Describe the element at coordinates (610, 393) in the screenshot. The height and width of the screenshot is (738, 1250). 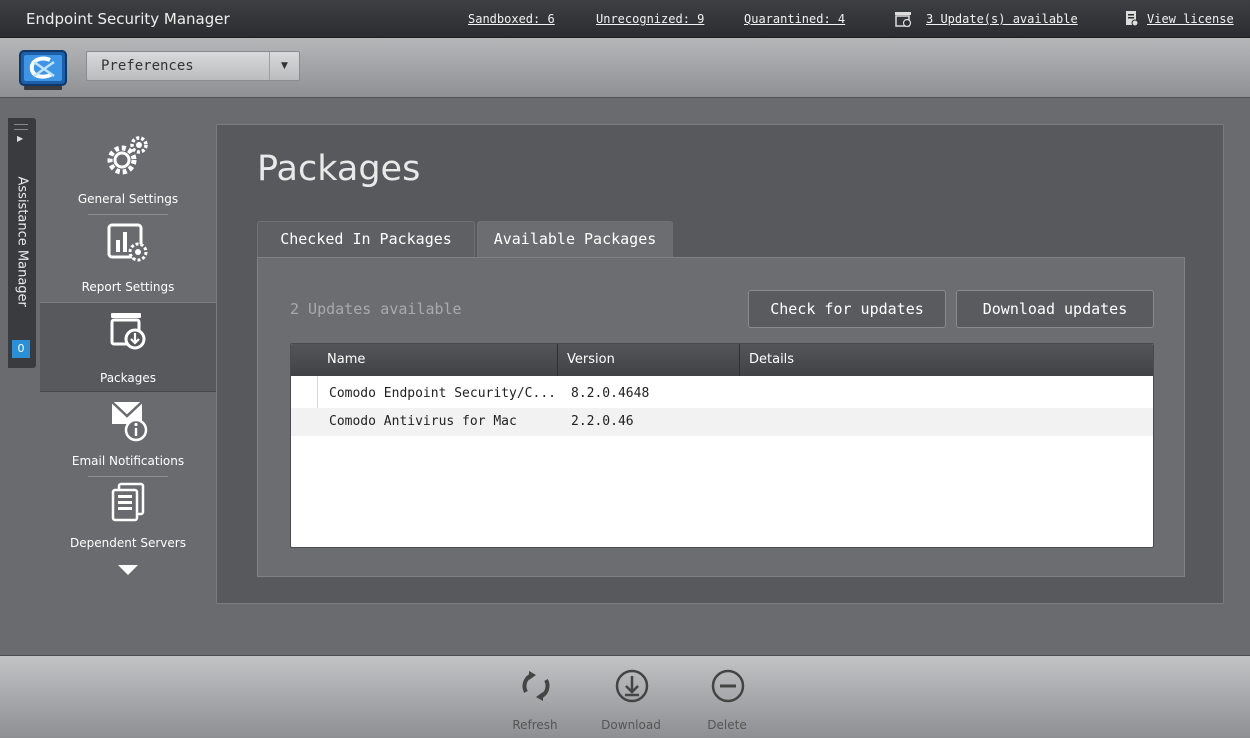
I see `cell-version: 8.2.0.4648` at that location.